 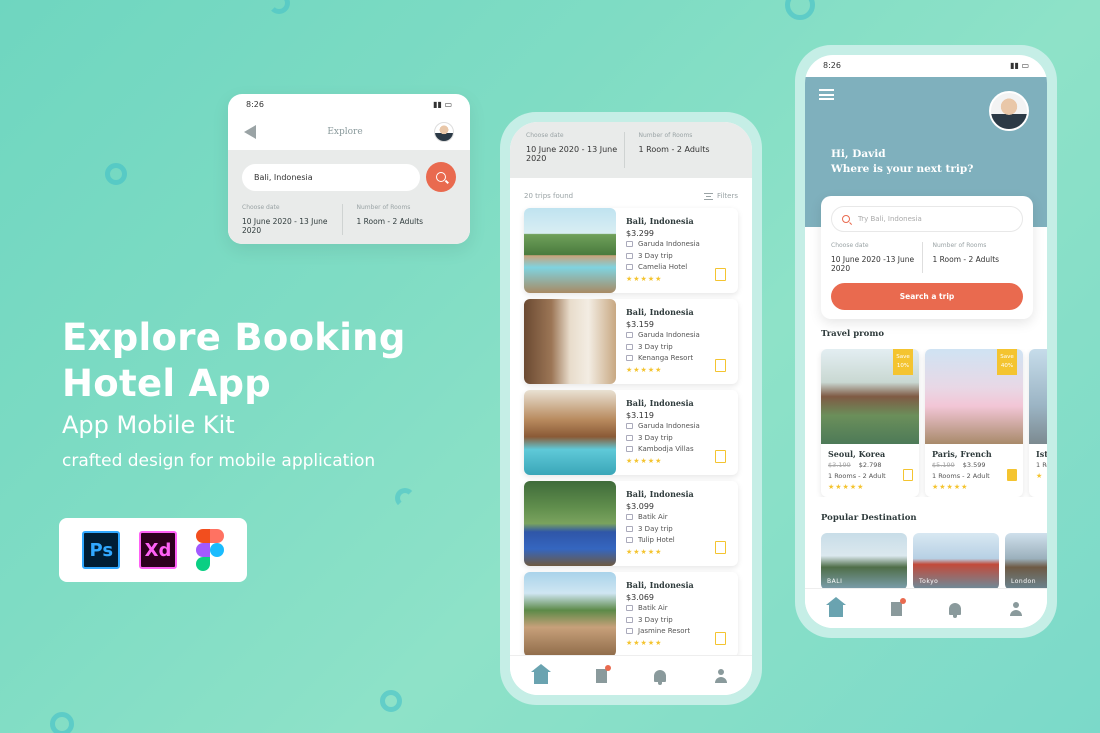 I want to click on hotel-row: Kenanga Resort, so click(x=663, y=359).